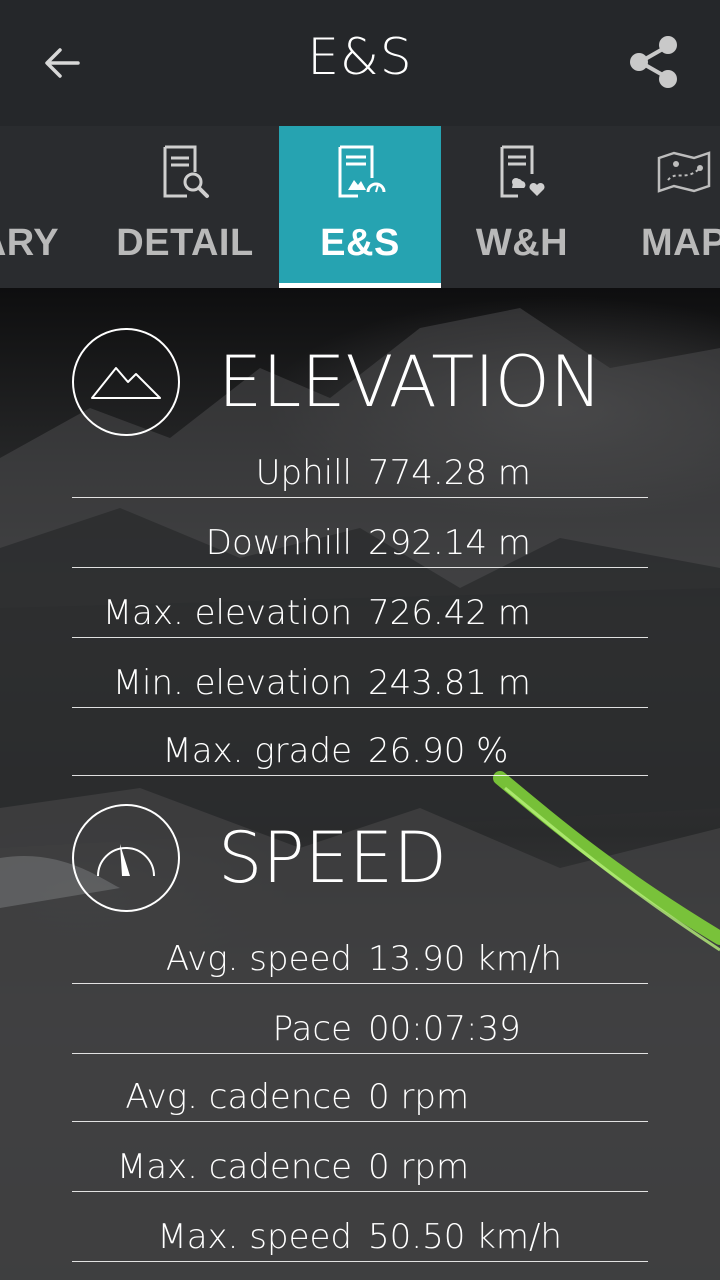 Image resolution: width=720 pixels, height=1280 pixels. I want to click on stat-label: Max. grade, so click(257, 751).